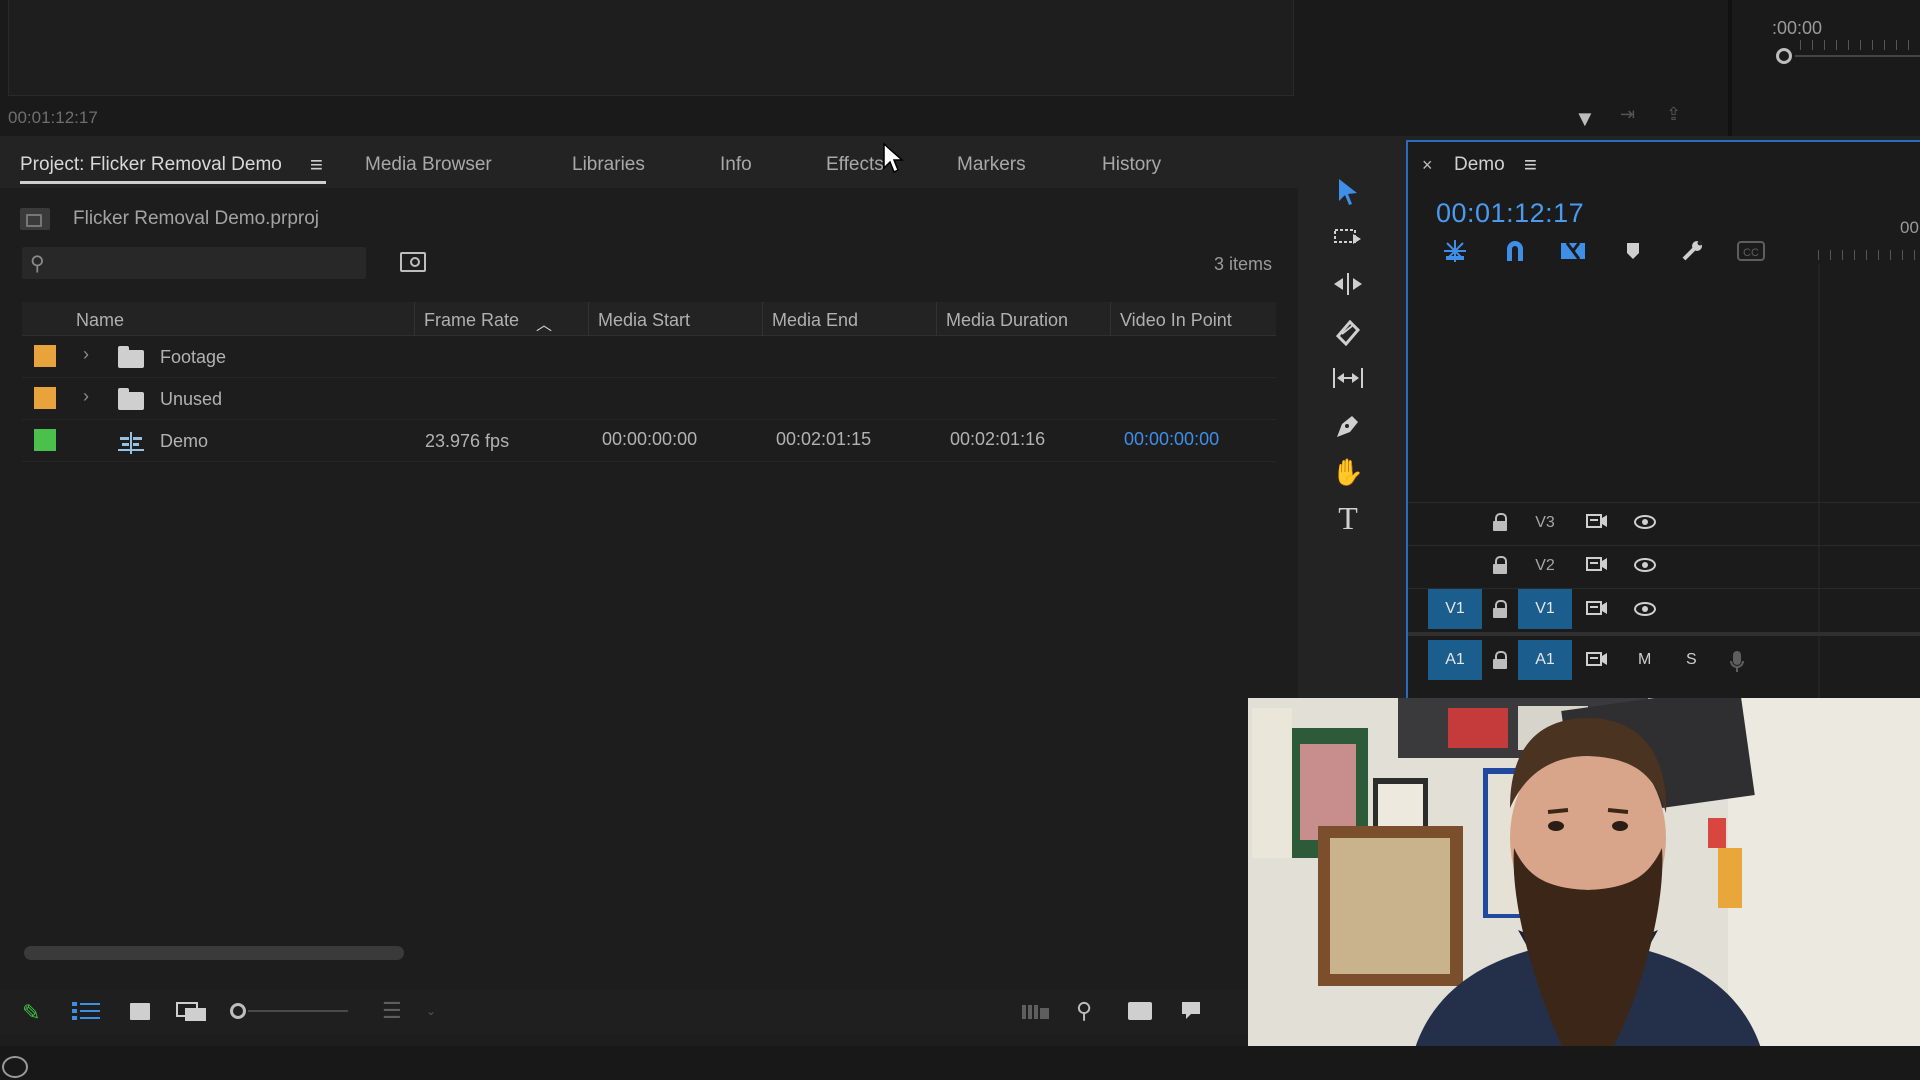  I want to click on item-name: Footage, so click(193, 357).